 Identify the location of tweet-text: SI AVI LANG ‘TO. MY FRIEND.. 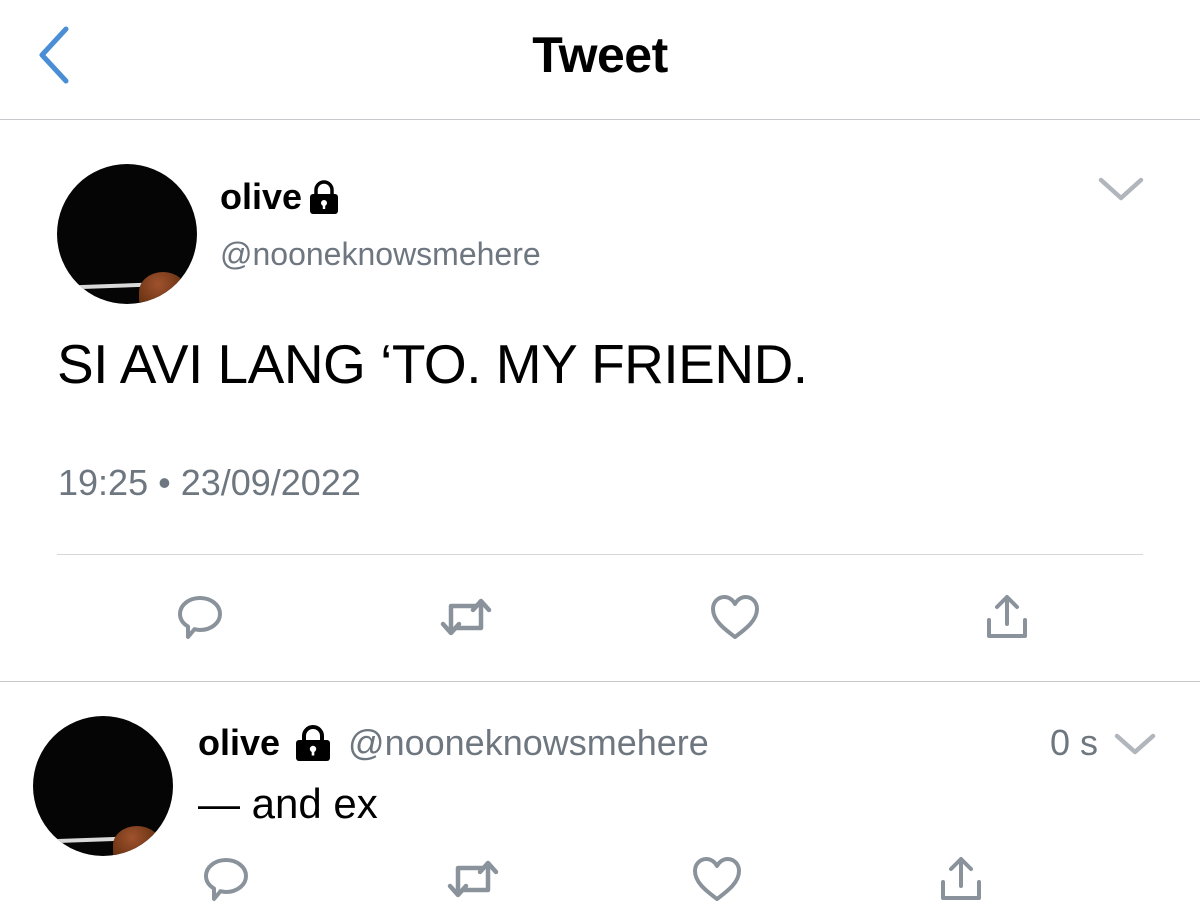
(432, 364).